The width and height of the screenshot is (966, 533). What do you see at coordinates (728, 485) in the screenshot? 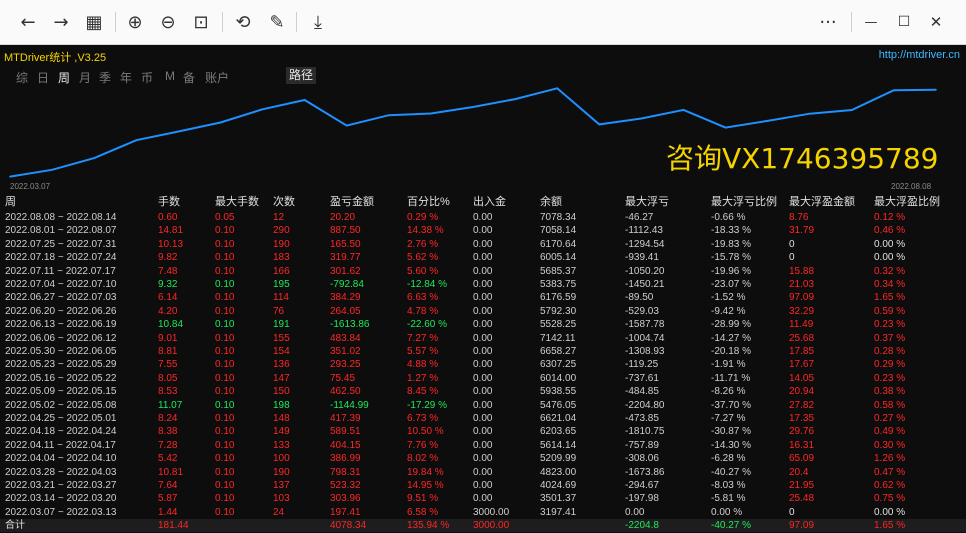
I see `cell-max-drawdown-pct: -8.03 %` at bounding box center [728, 485].